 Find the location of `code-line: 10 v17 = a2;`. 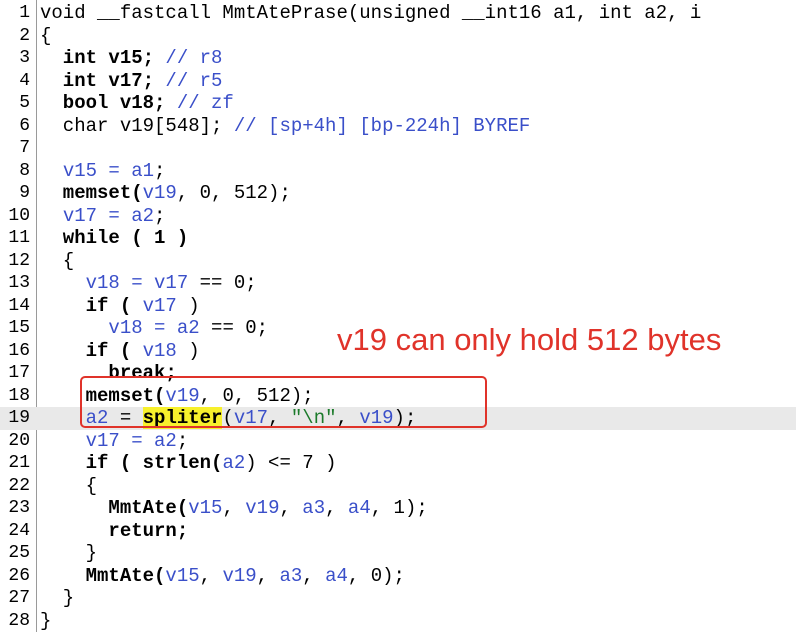

code-line: 10 v17 = a2; is located at coordinates (398, 216).